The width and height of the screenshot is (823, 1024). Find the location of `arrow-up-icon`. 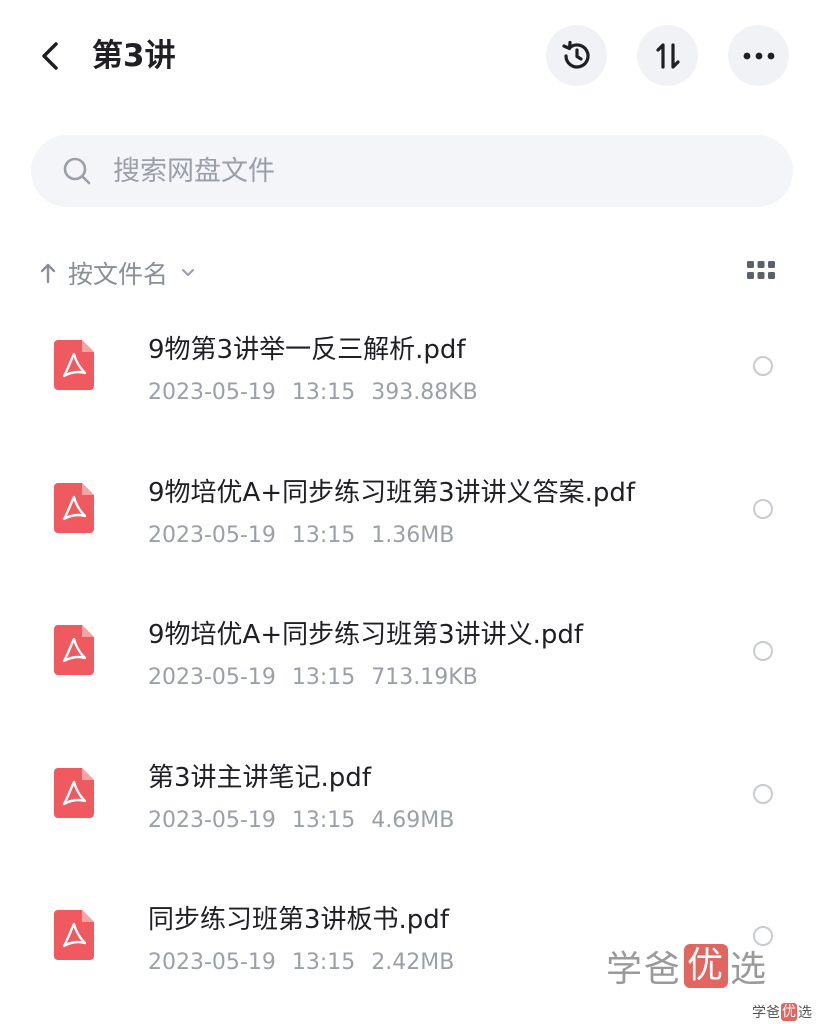

arrow-up-icon is located at coordinates (48, 273).